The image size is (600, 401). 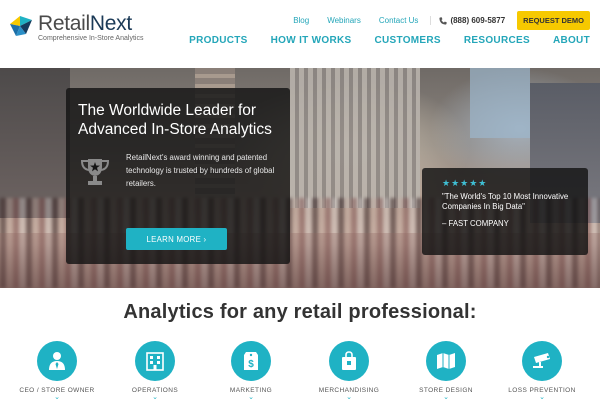 I want to click on phone-number-text: (888) 609-5877, so click(x=478, y=20).